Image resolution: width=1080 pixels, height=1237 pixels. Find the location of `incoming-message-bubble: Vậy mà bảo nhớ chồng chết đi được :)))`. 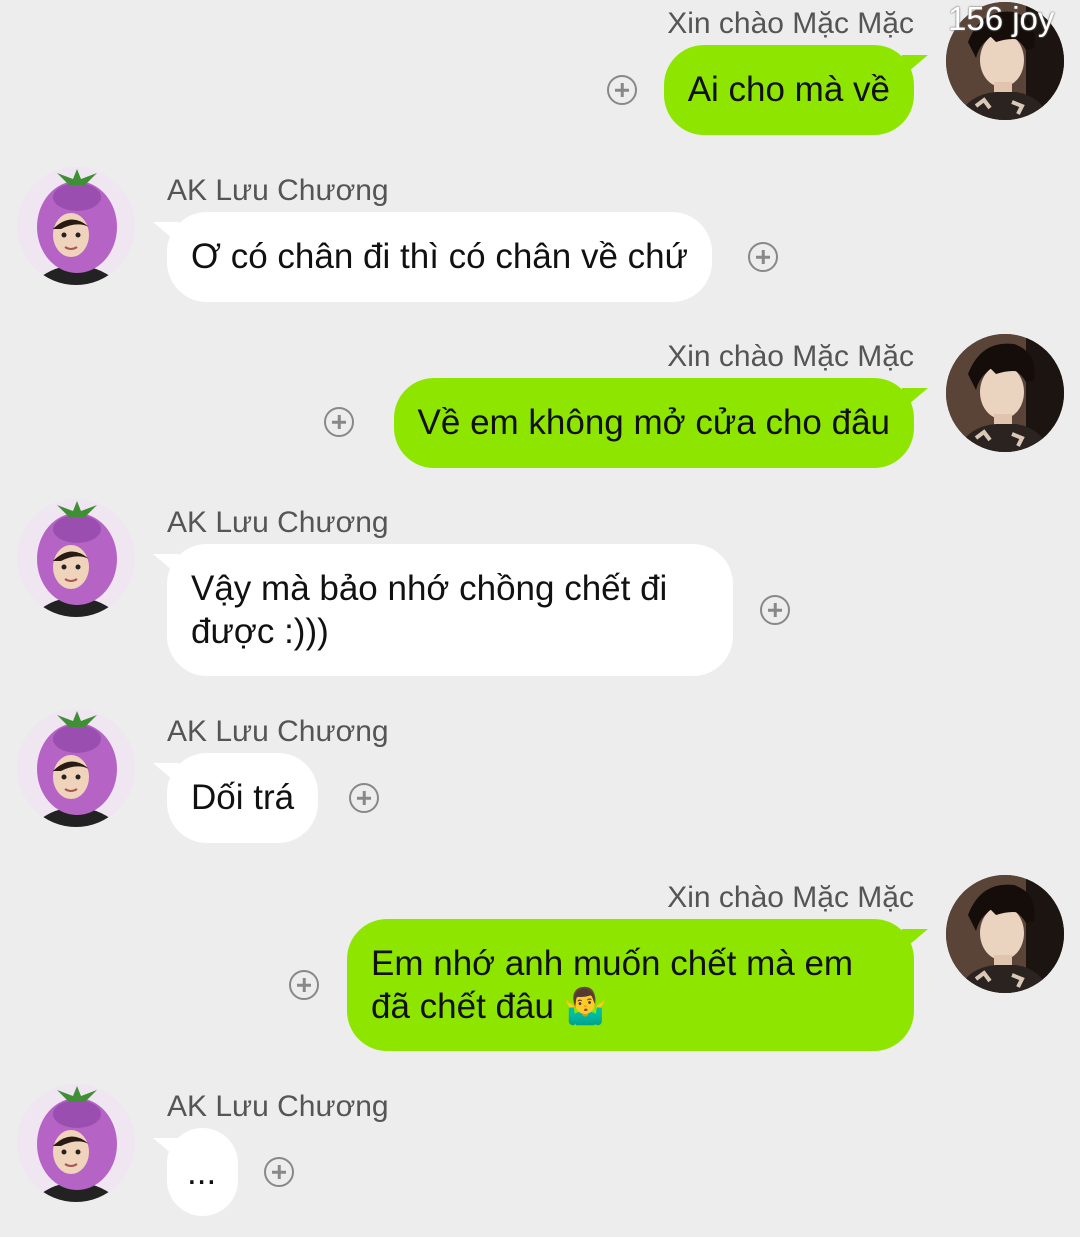

incoming-message-bubble: Vậy mà bảo nhớ chồng chết đi được :))) is located at coordinates (443, 610).